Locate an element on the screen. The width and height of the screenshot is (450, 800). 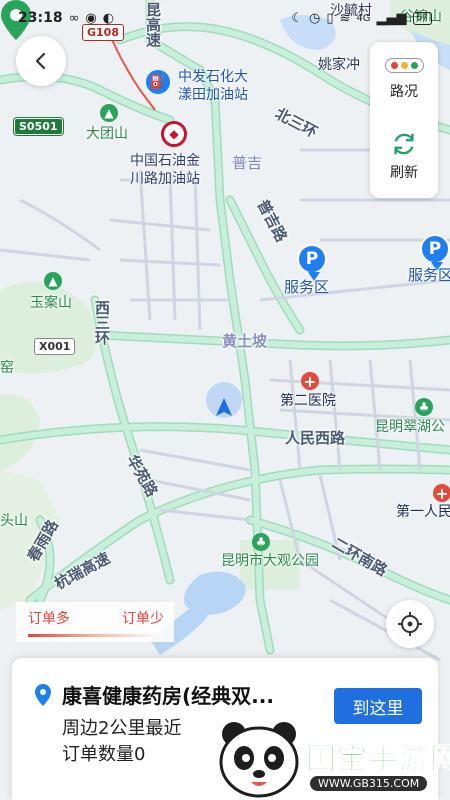
battery-level: 67 is located at coordinates (422, 17).